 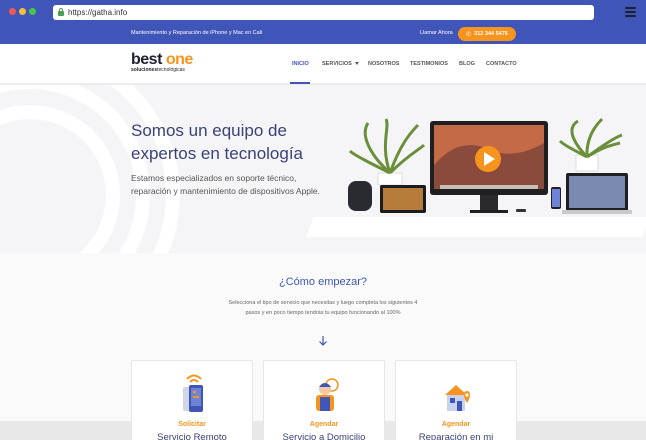 What do you see at coordinates (217, 153) in the screenshot?
I see `hero-title-line2: expertos en tecnología` at bounding box center [217, 153].